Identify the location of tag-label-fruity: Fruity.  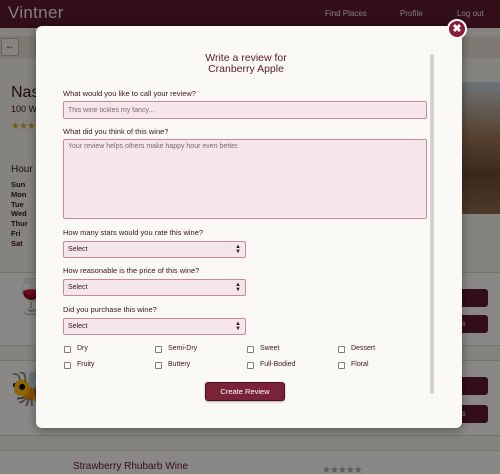
(86, 364).